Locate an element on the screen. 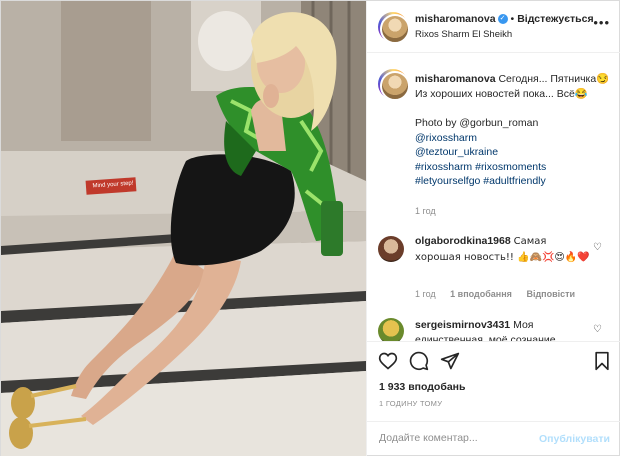 Image resolution: width=620 pixels, height=456 pixels. following-button: Відстежується is located at coordinates (555, 19).